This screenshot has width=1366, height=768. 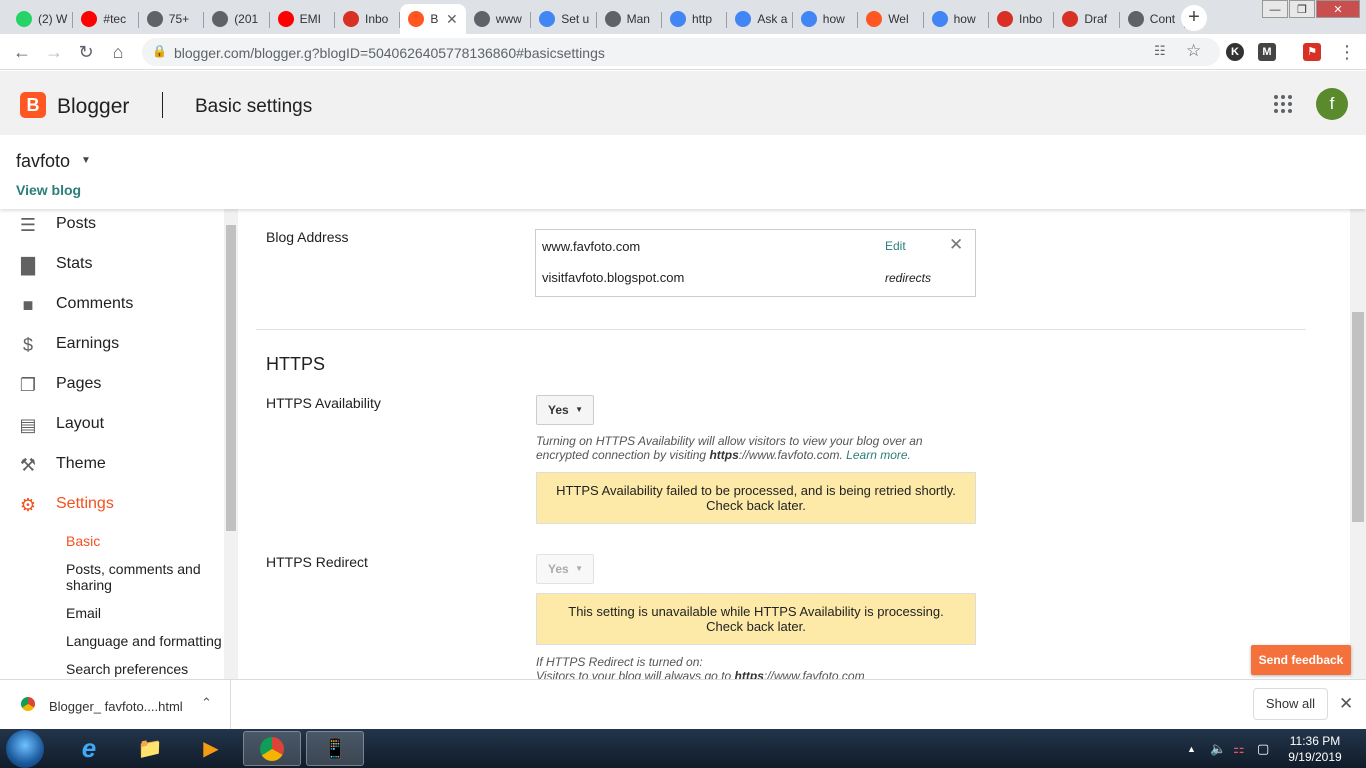 What do you see at coordinates (22, 52) in the screenshot?
I see `back-arrow-icon: ←` at bounding box center [22, 52].